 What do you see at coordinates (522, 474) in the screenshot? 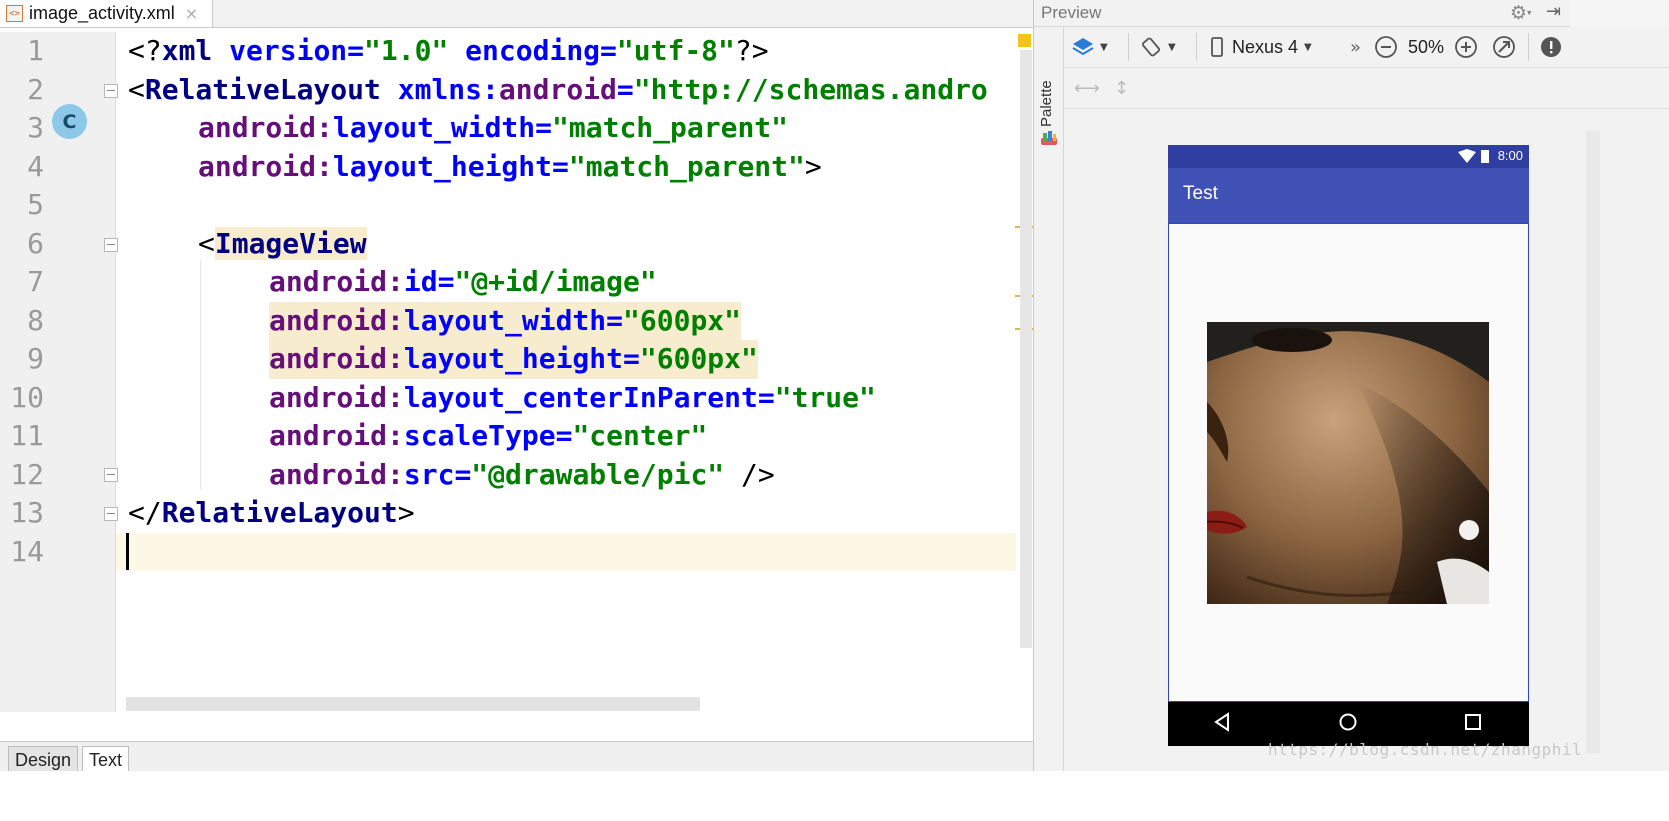
I see `code-line-12: android:src="@drawable/pic" />` at bounding box center [522, 474].